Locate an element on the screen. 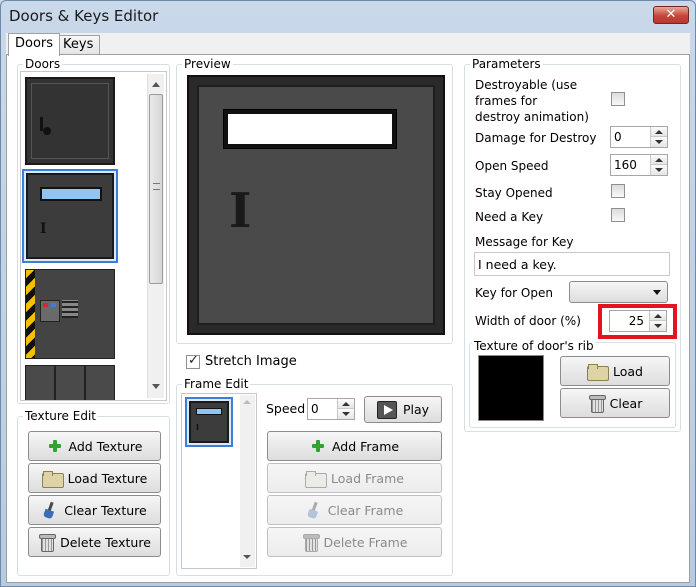  add-texture-button: Add Texture is located at coordinates (94, 446).